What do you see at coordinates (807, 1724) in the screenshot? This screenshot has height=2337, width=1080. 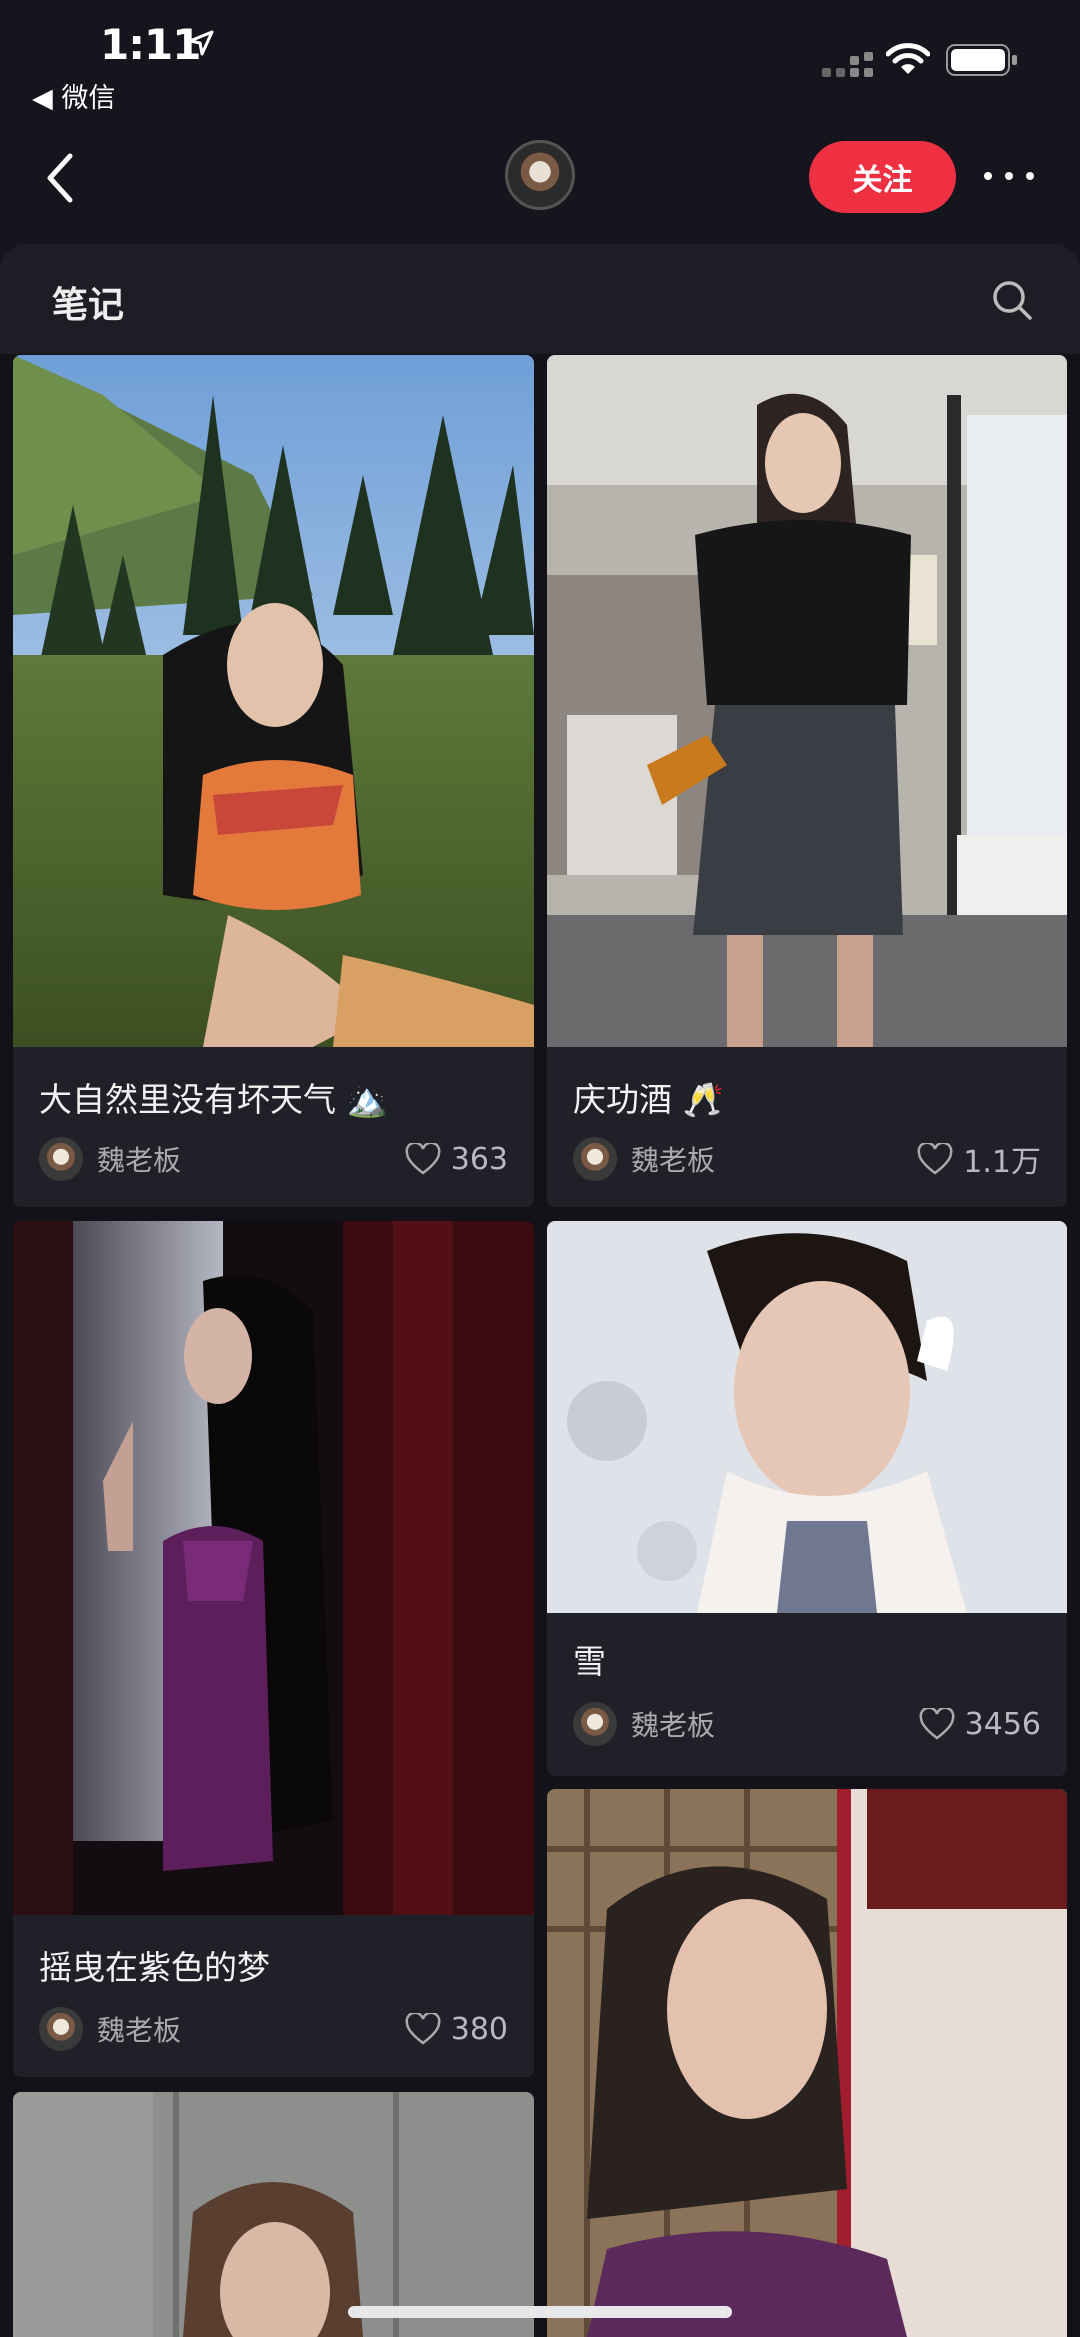 I see `note-meta: 魏老板 3456` at bounding box center [807, 1724].